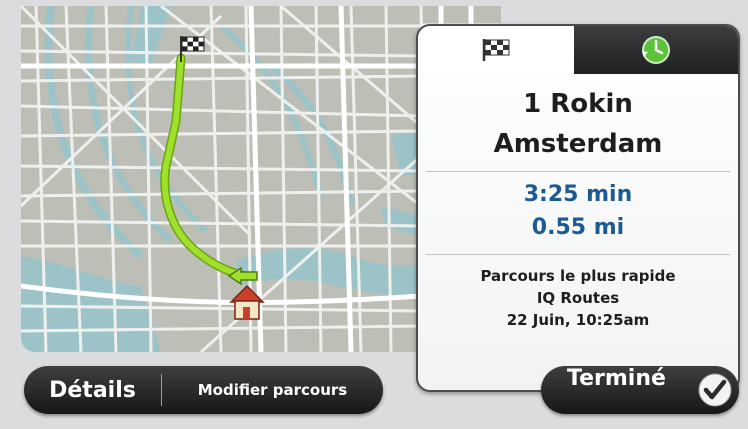 The width and height of the screenshot is (748, 429). What do you see at coordinates (715, 390) in the screenshot?
I see `checkmark-icon` at bounding box center [715, 390].